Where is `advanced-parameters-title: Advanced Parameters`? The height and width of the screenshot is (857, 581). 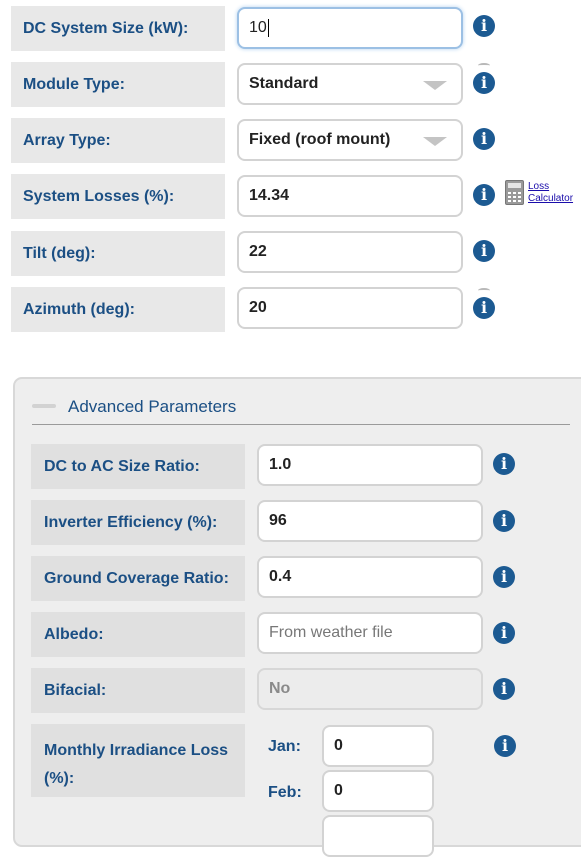 advanced-parameters-title: Advanced Parameters is located at coordinates (152, 407).